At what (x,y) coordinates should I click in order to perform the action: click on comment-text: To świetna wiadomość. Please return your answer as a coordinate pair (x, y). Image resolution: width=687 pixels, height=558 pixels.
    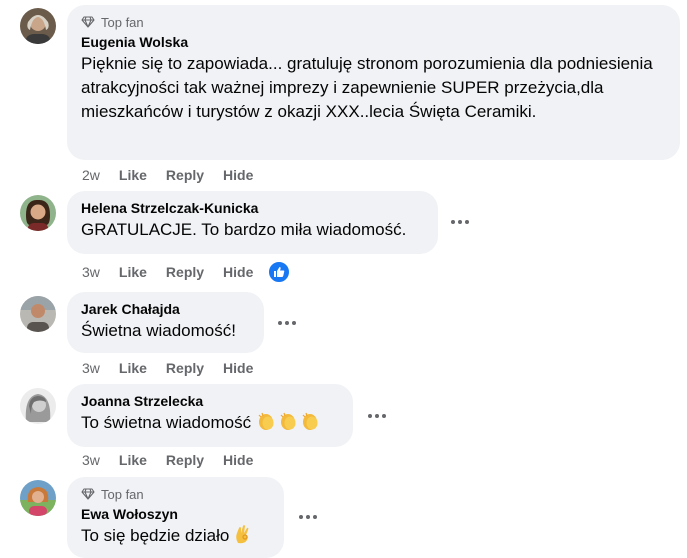
    Looking at the image, I should click on (166, 422).